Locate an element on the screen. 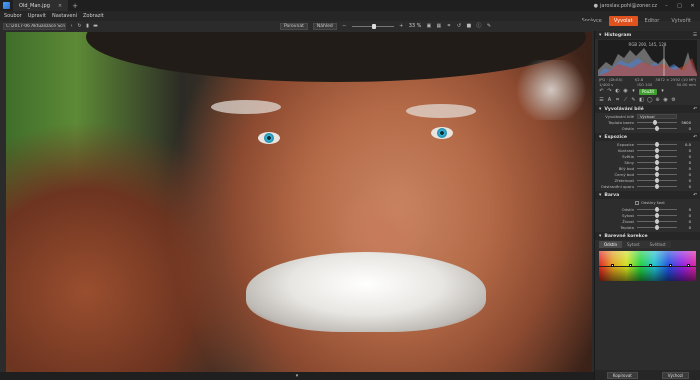  crop-tool-icon: ⌗ is located at coordinates (617, 100).